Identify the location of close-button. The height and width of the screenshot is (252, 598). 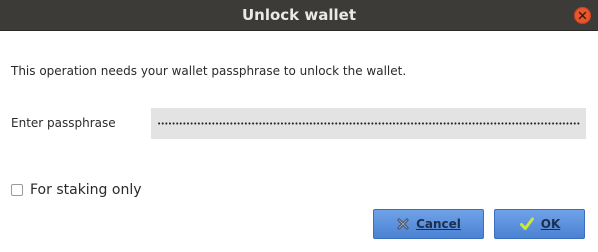
(582, 15).